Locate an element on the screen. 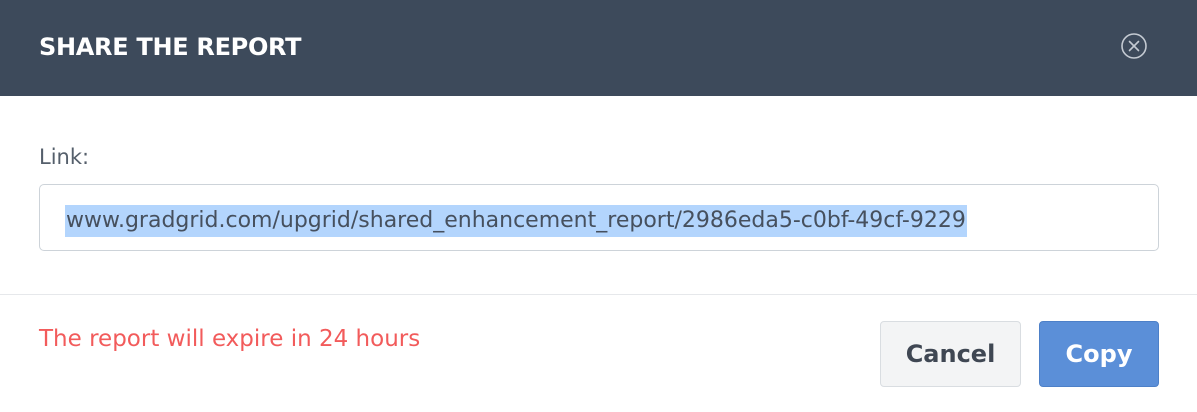 The width and height of the screenshot is (1197, 412). cancel-button: Cancel is located at coordinates (950, 354).